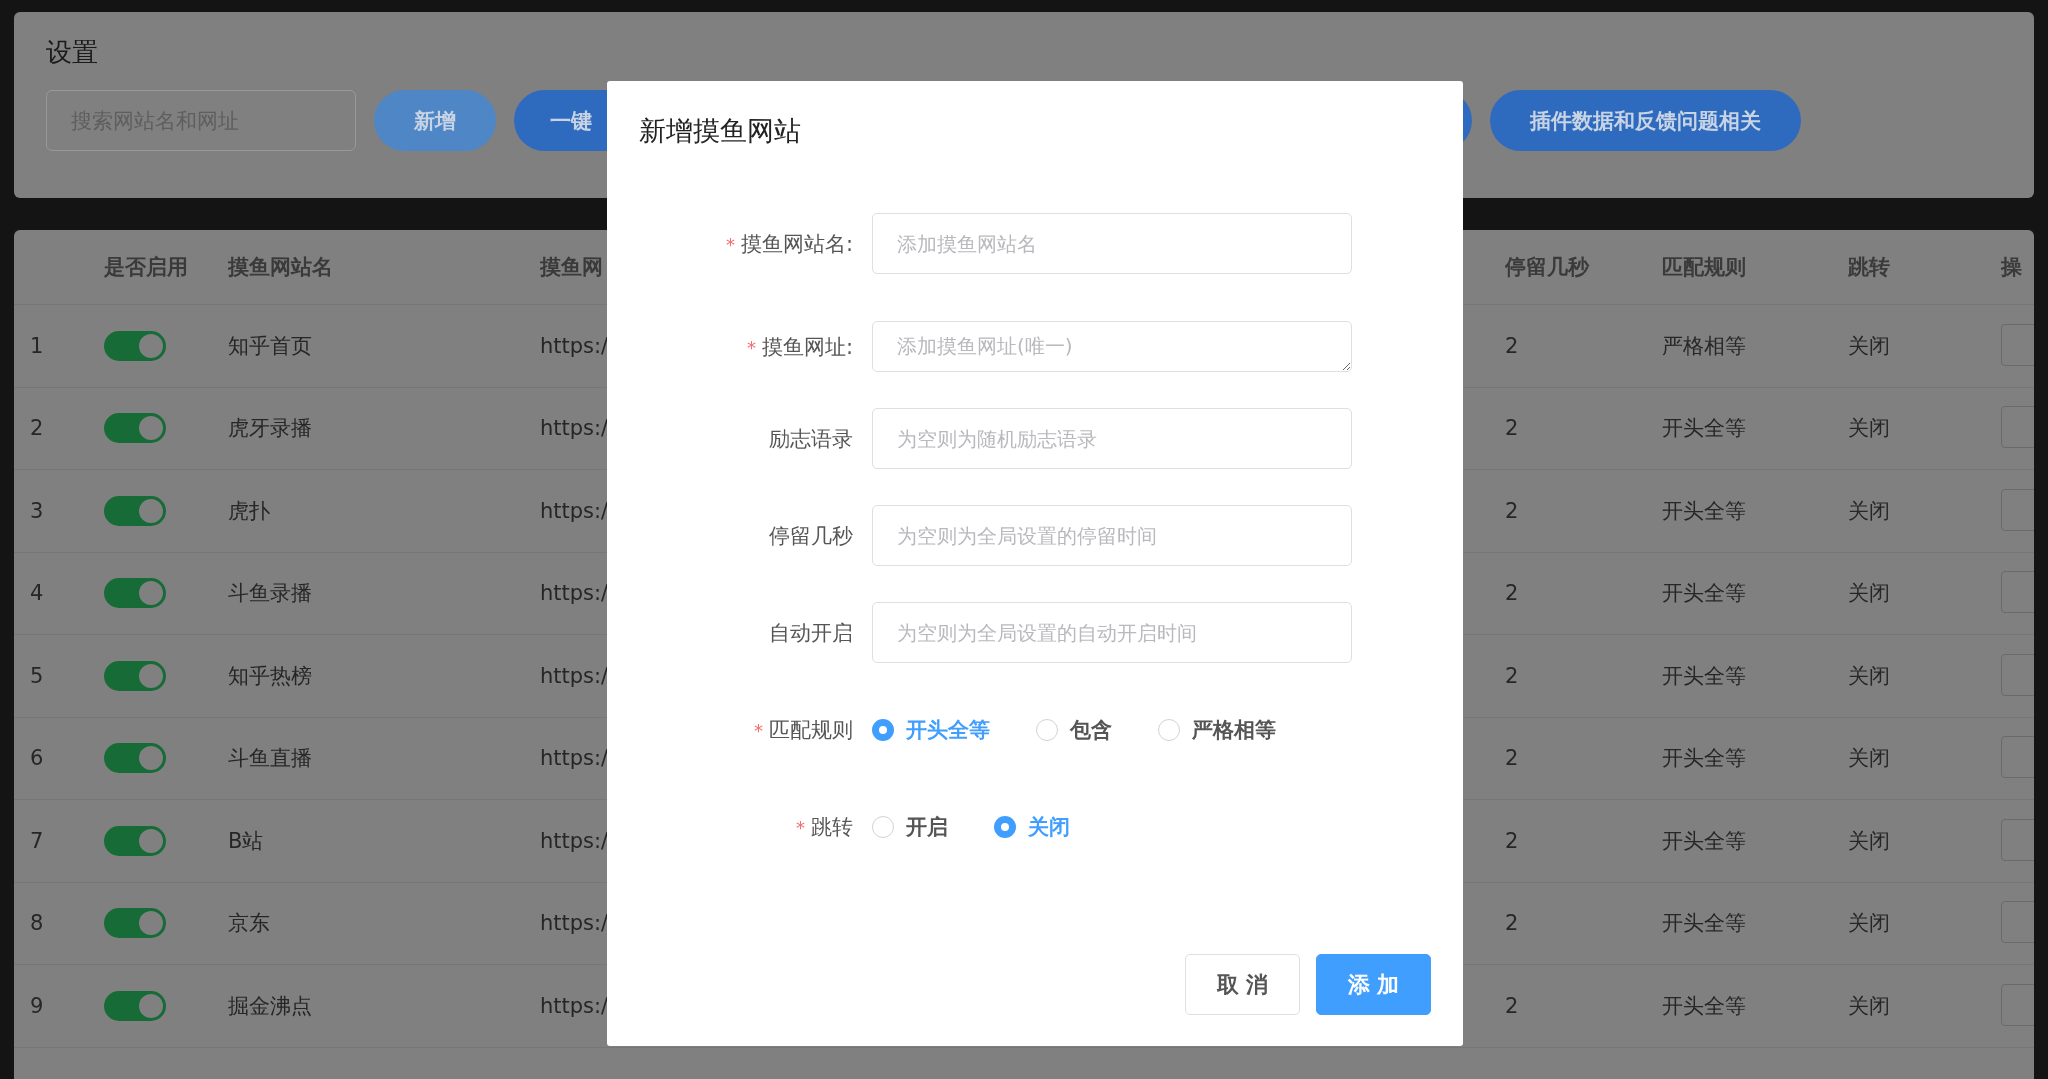 The image size is (2048, 1079). I want to click on row-index: 3, so click(36, 510).